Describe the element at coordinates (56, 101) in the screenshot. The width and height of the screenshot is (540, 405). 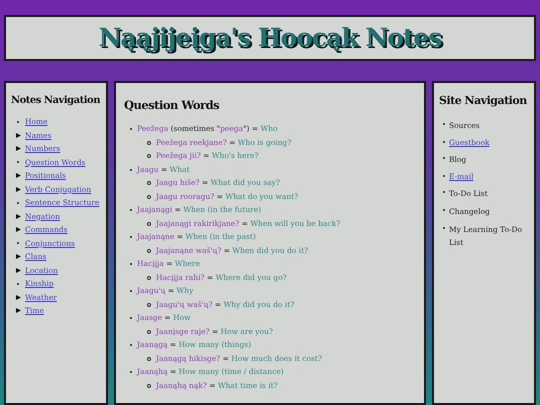
I see `panel-heading: Notes Navigation` at that location.